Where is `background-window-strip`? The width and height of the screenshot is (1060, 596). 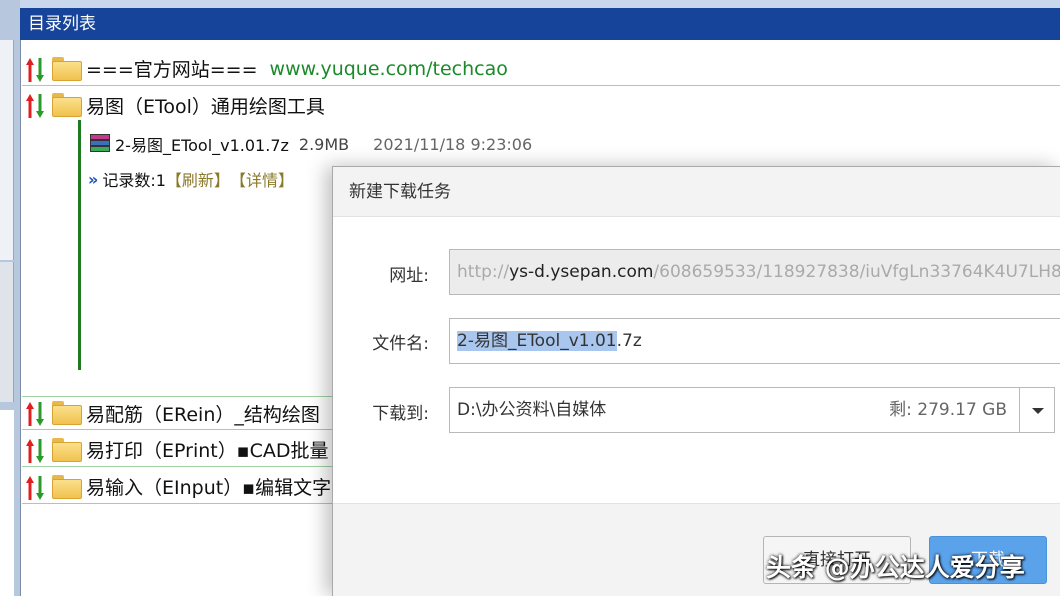
background-window-strip is located at coordinates (10, 298).